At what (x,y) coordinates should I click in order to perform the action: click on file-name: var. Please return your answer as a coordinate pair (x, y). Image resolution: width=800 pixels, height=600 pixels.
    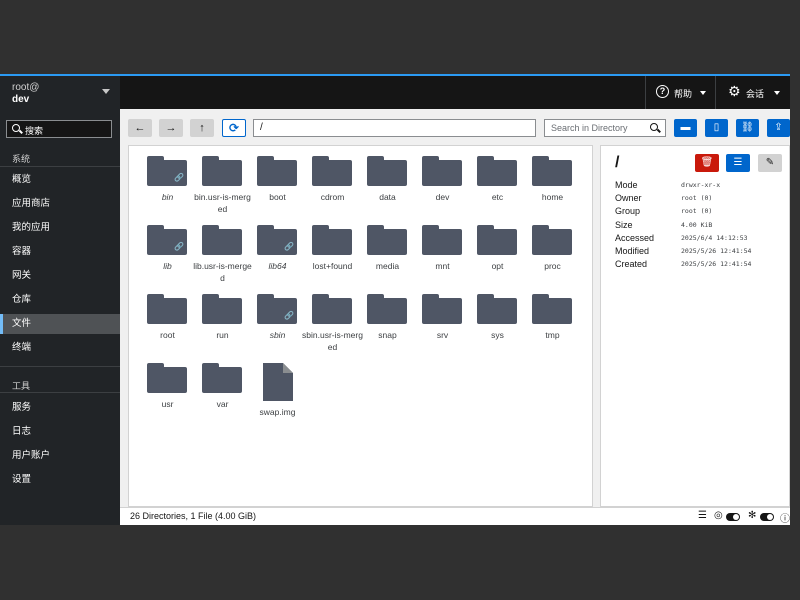
    Looking at the image, I should click on (222, 404).